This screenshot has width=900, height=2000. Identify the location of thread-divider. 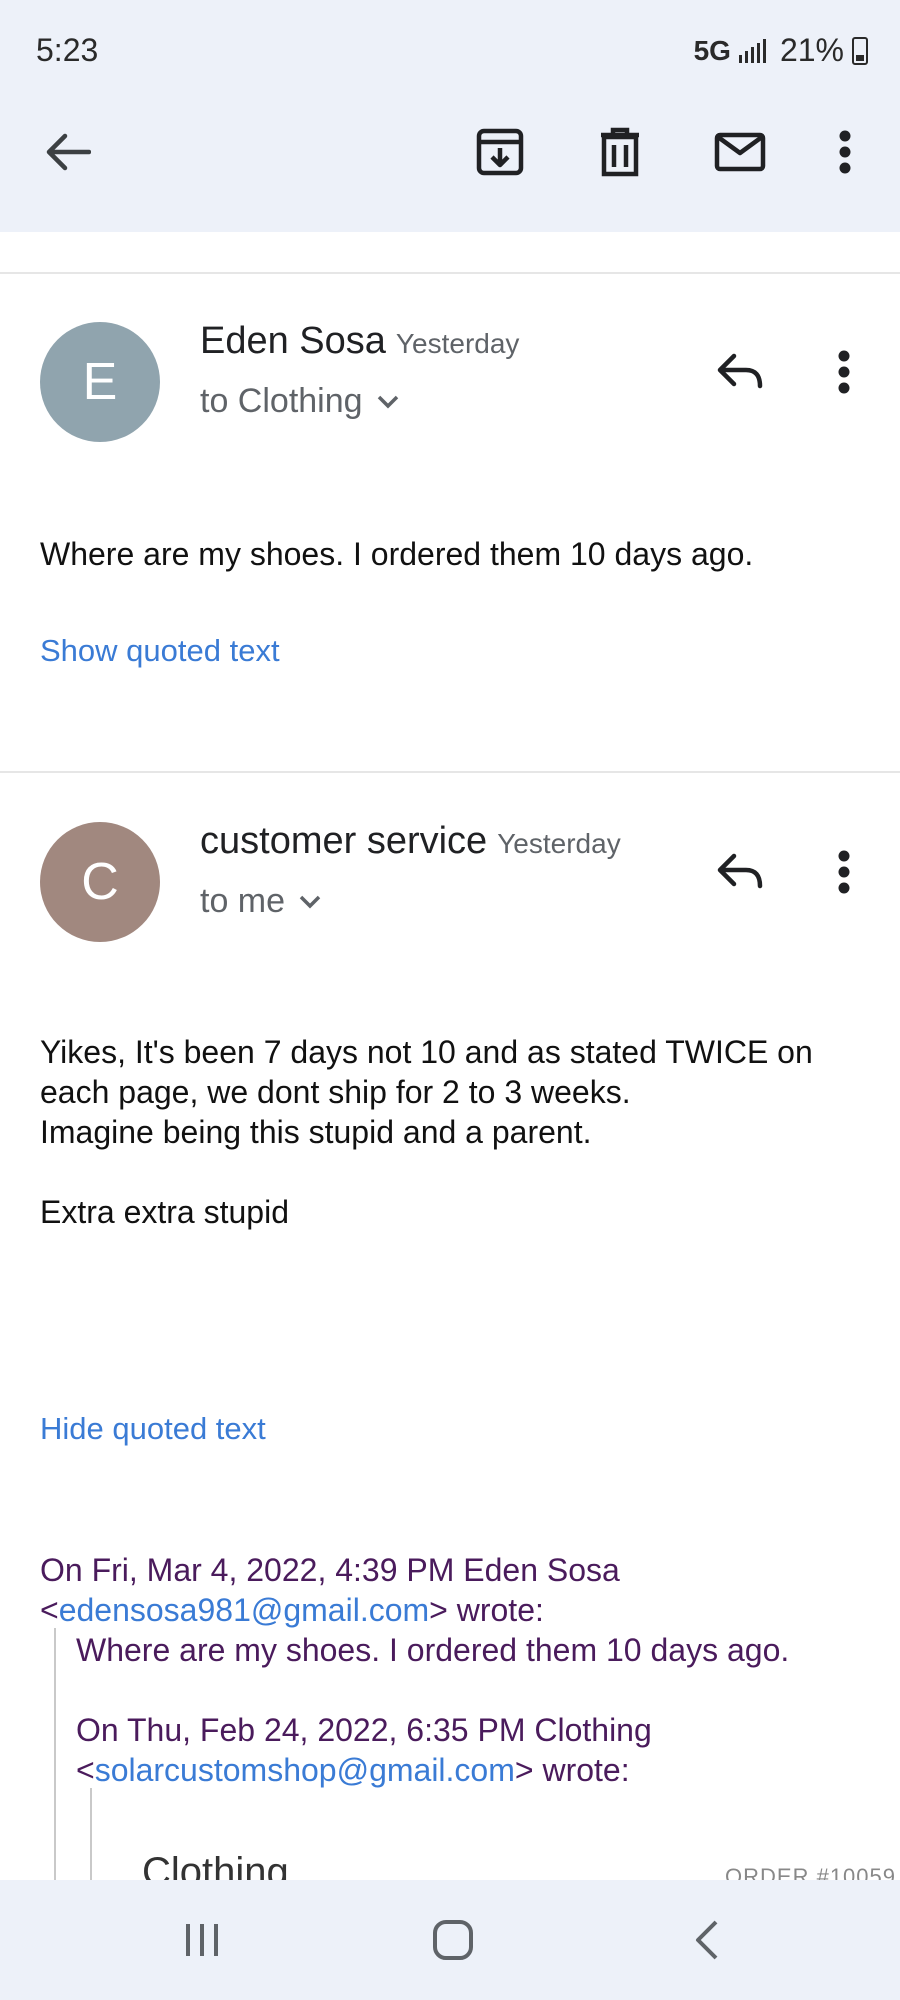
(450, 273).